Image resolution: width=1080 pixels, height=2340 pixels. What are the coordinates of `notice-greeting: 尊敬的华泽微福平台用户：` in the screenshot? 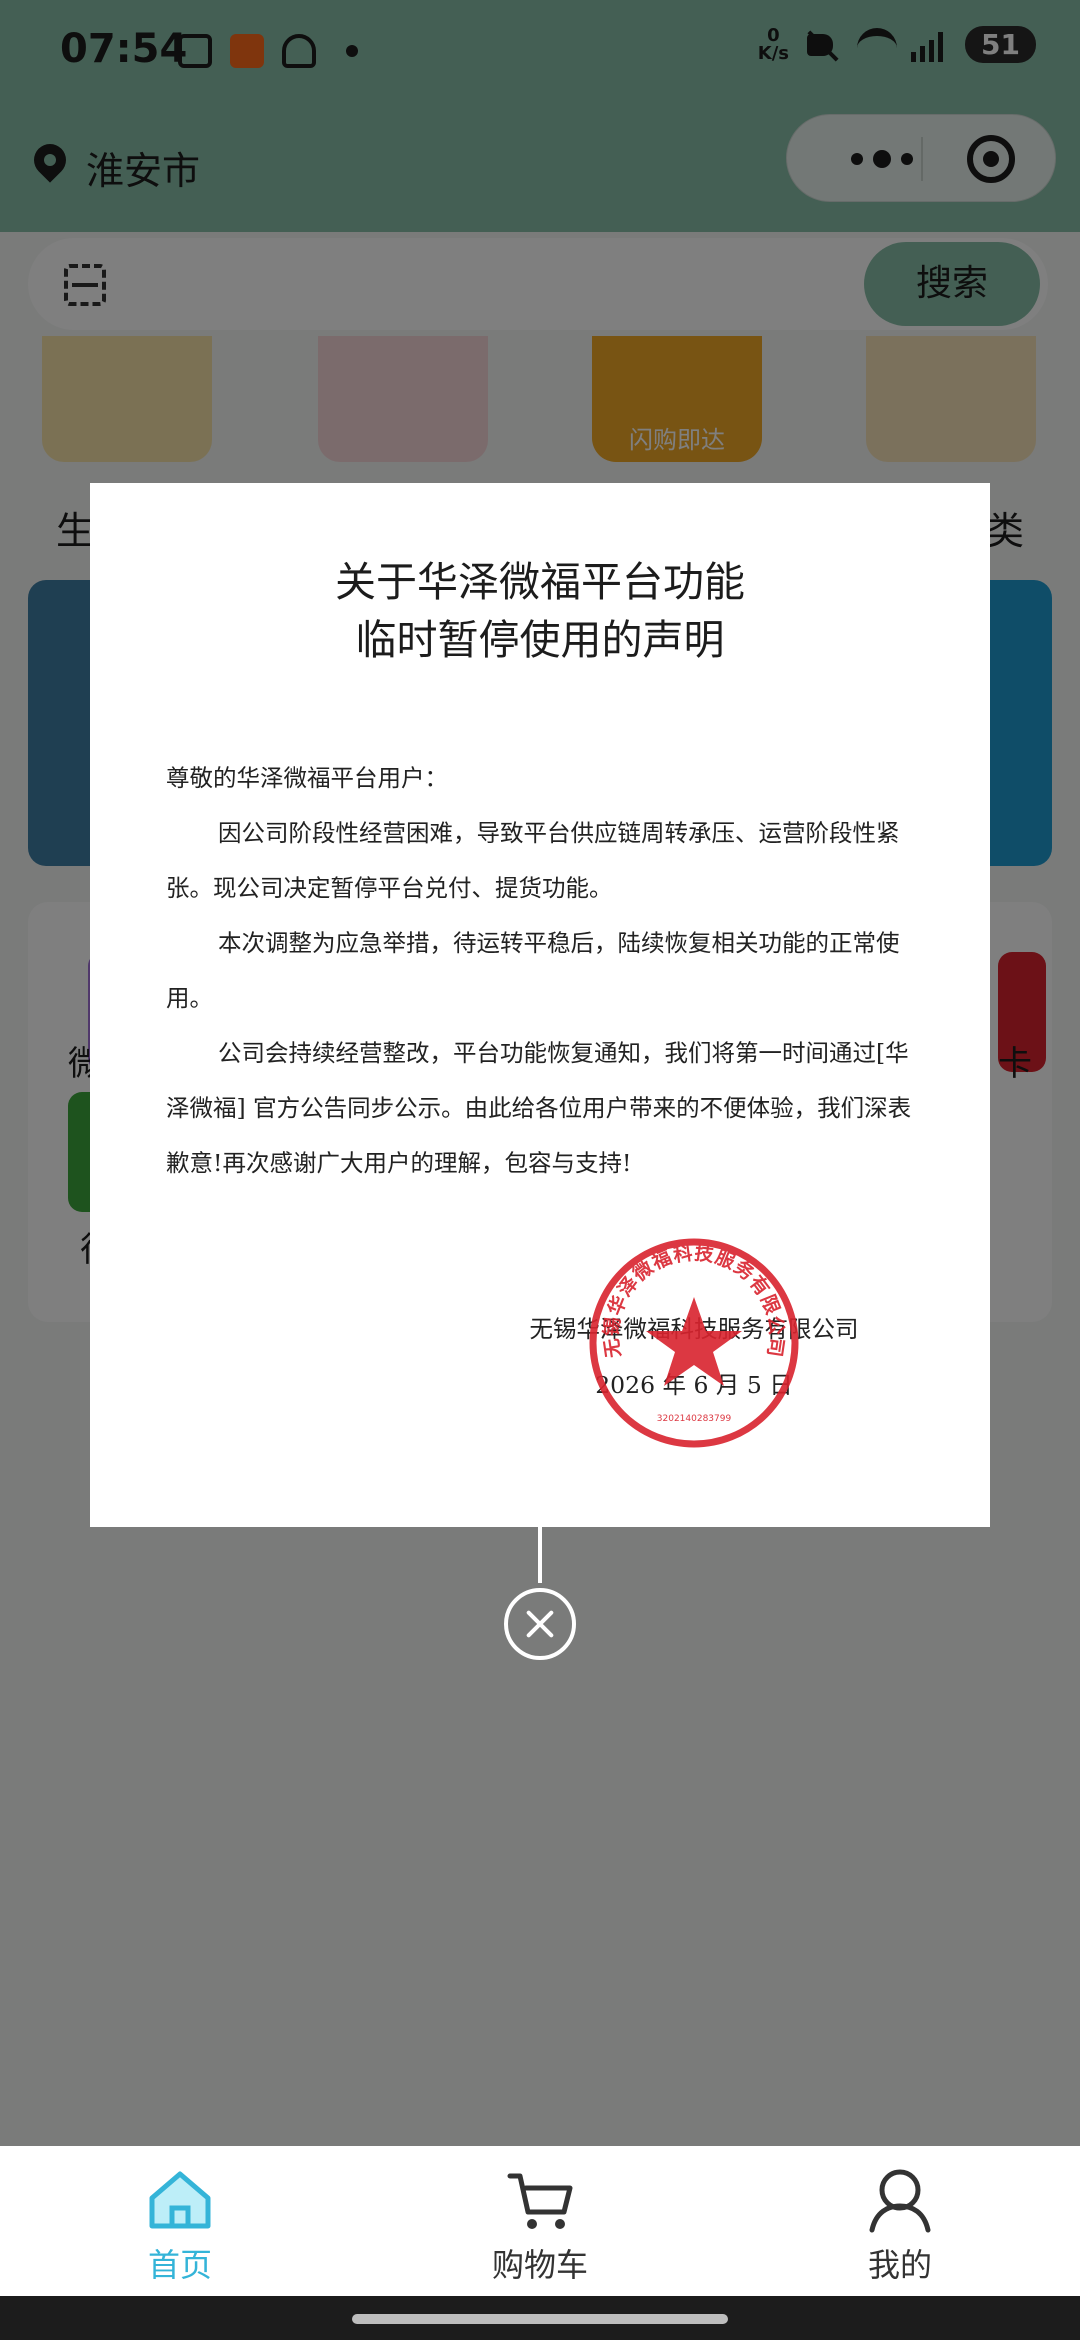 It's located at (307, 778).